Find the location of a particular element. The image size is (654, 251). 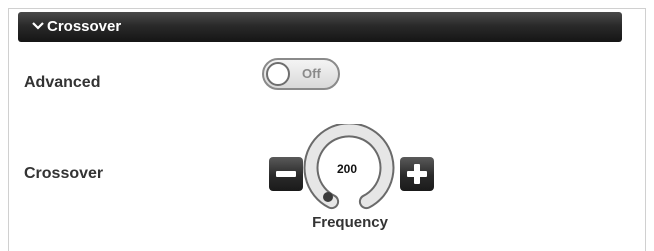

increment-frequency-button is located at coordinates (417, 174).